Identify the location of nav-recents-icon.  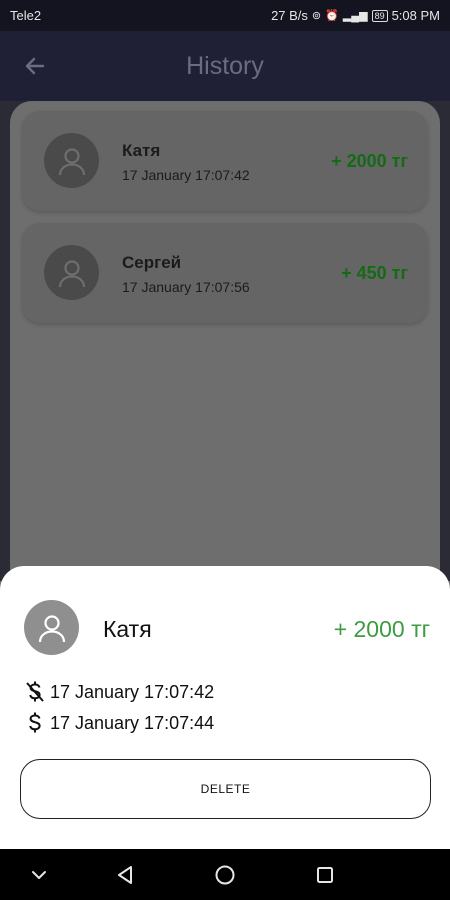
(325, 875).